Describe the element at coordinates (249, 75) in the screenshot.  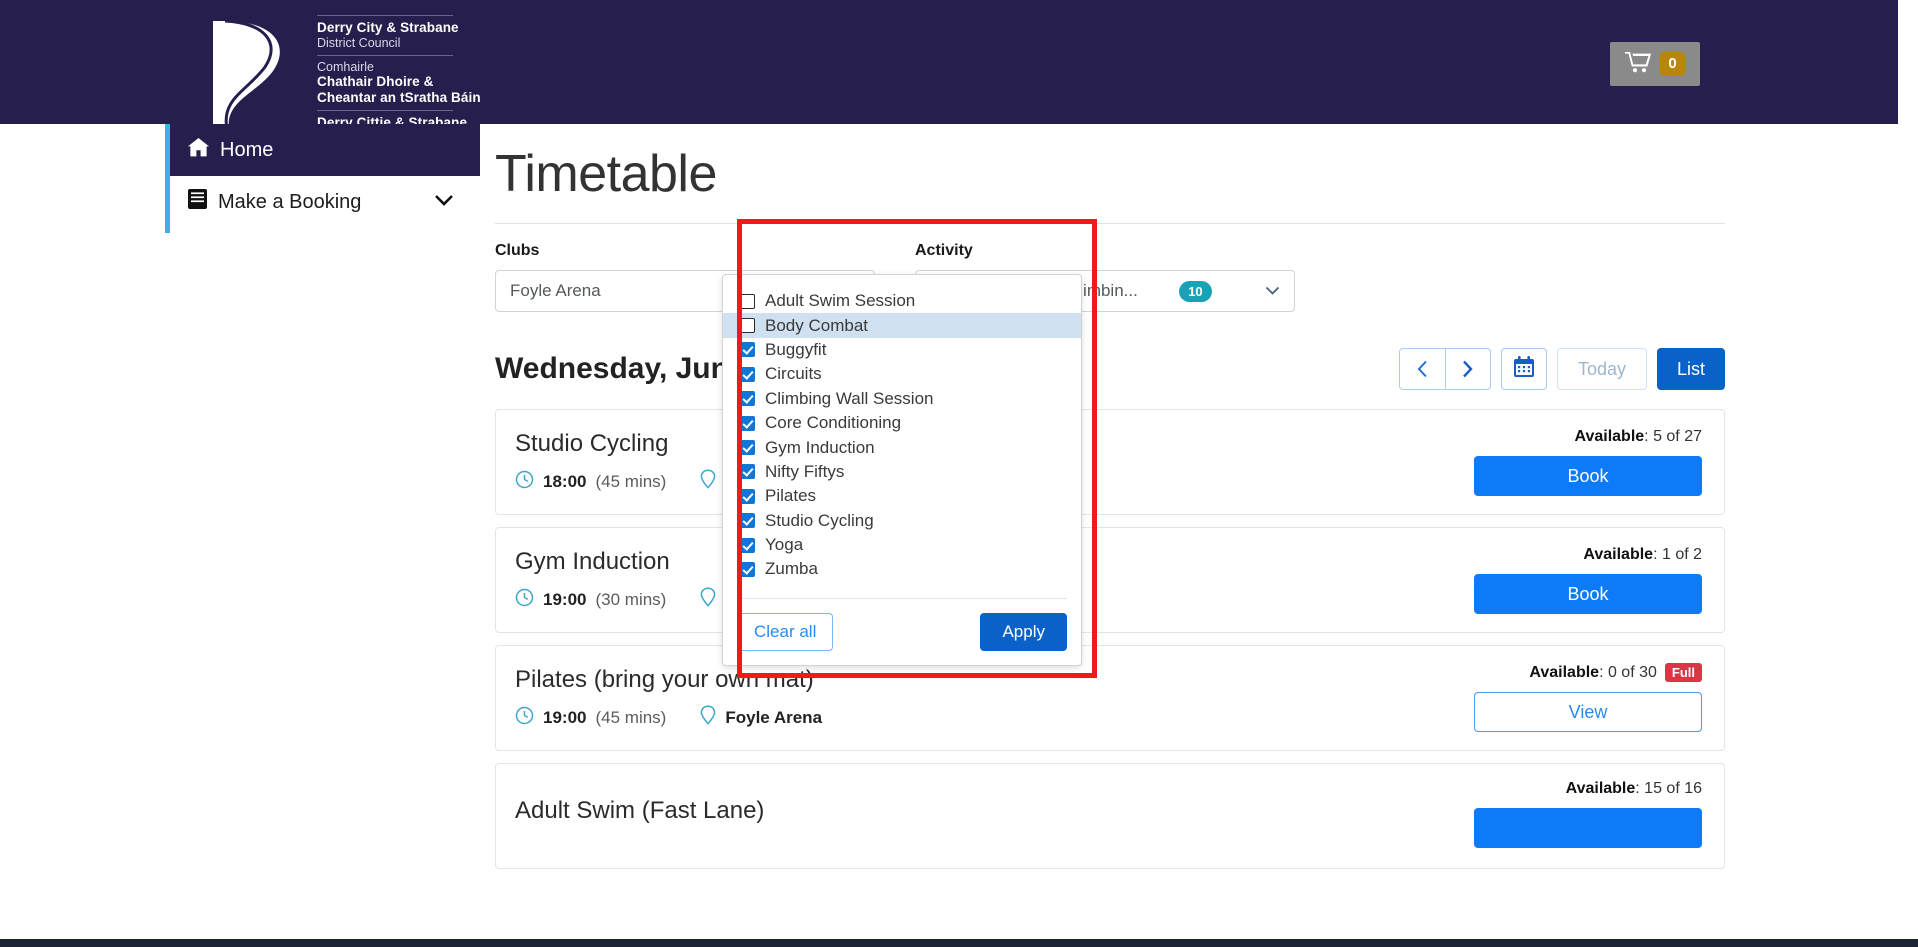
I see `council-logo-mark` at that location.